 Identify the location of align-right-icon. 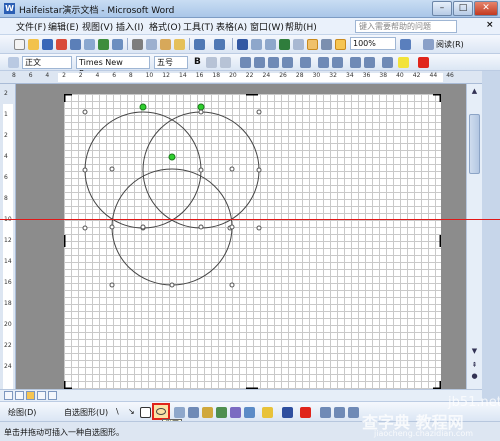
(273, 62).